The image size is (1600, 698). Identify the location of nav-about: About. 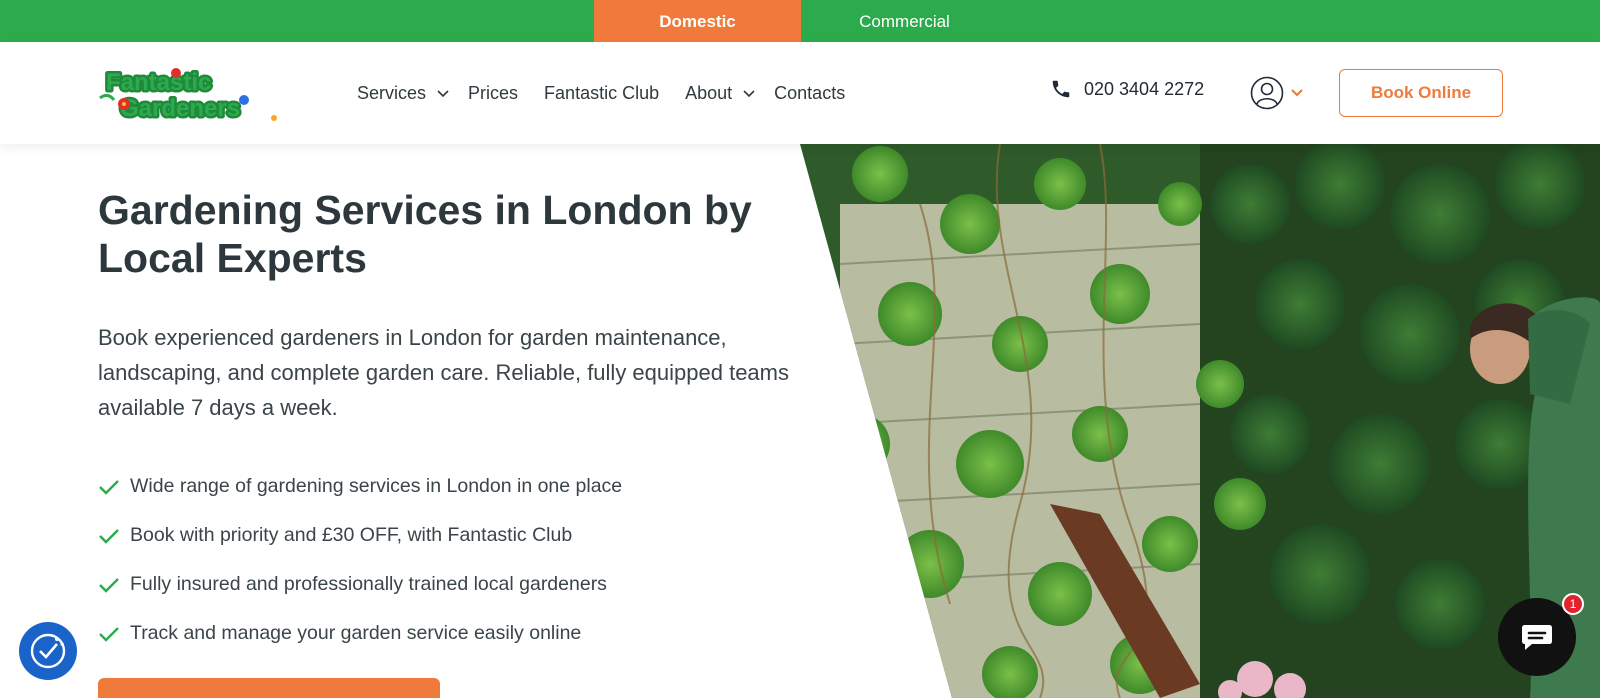
(720, 93).